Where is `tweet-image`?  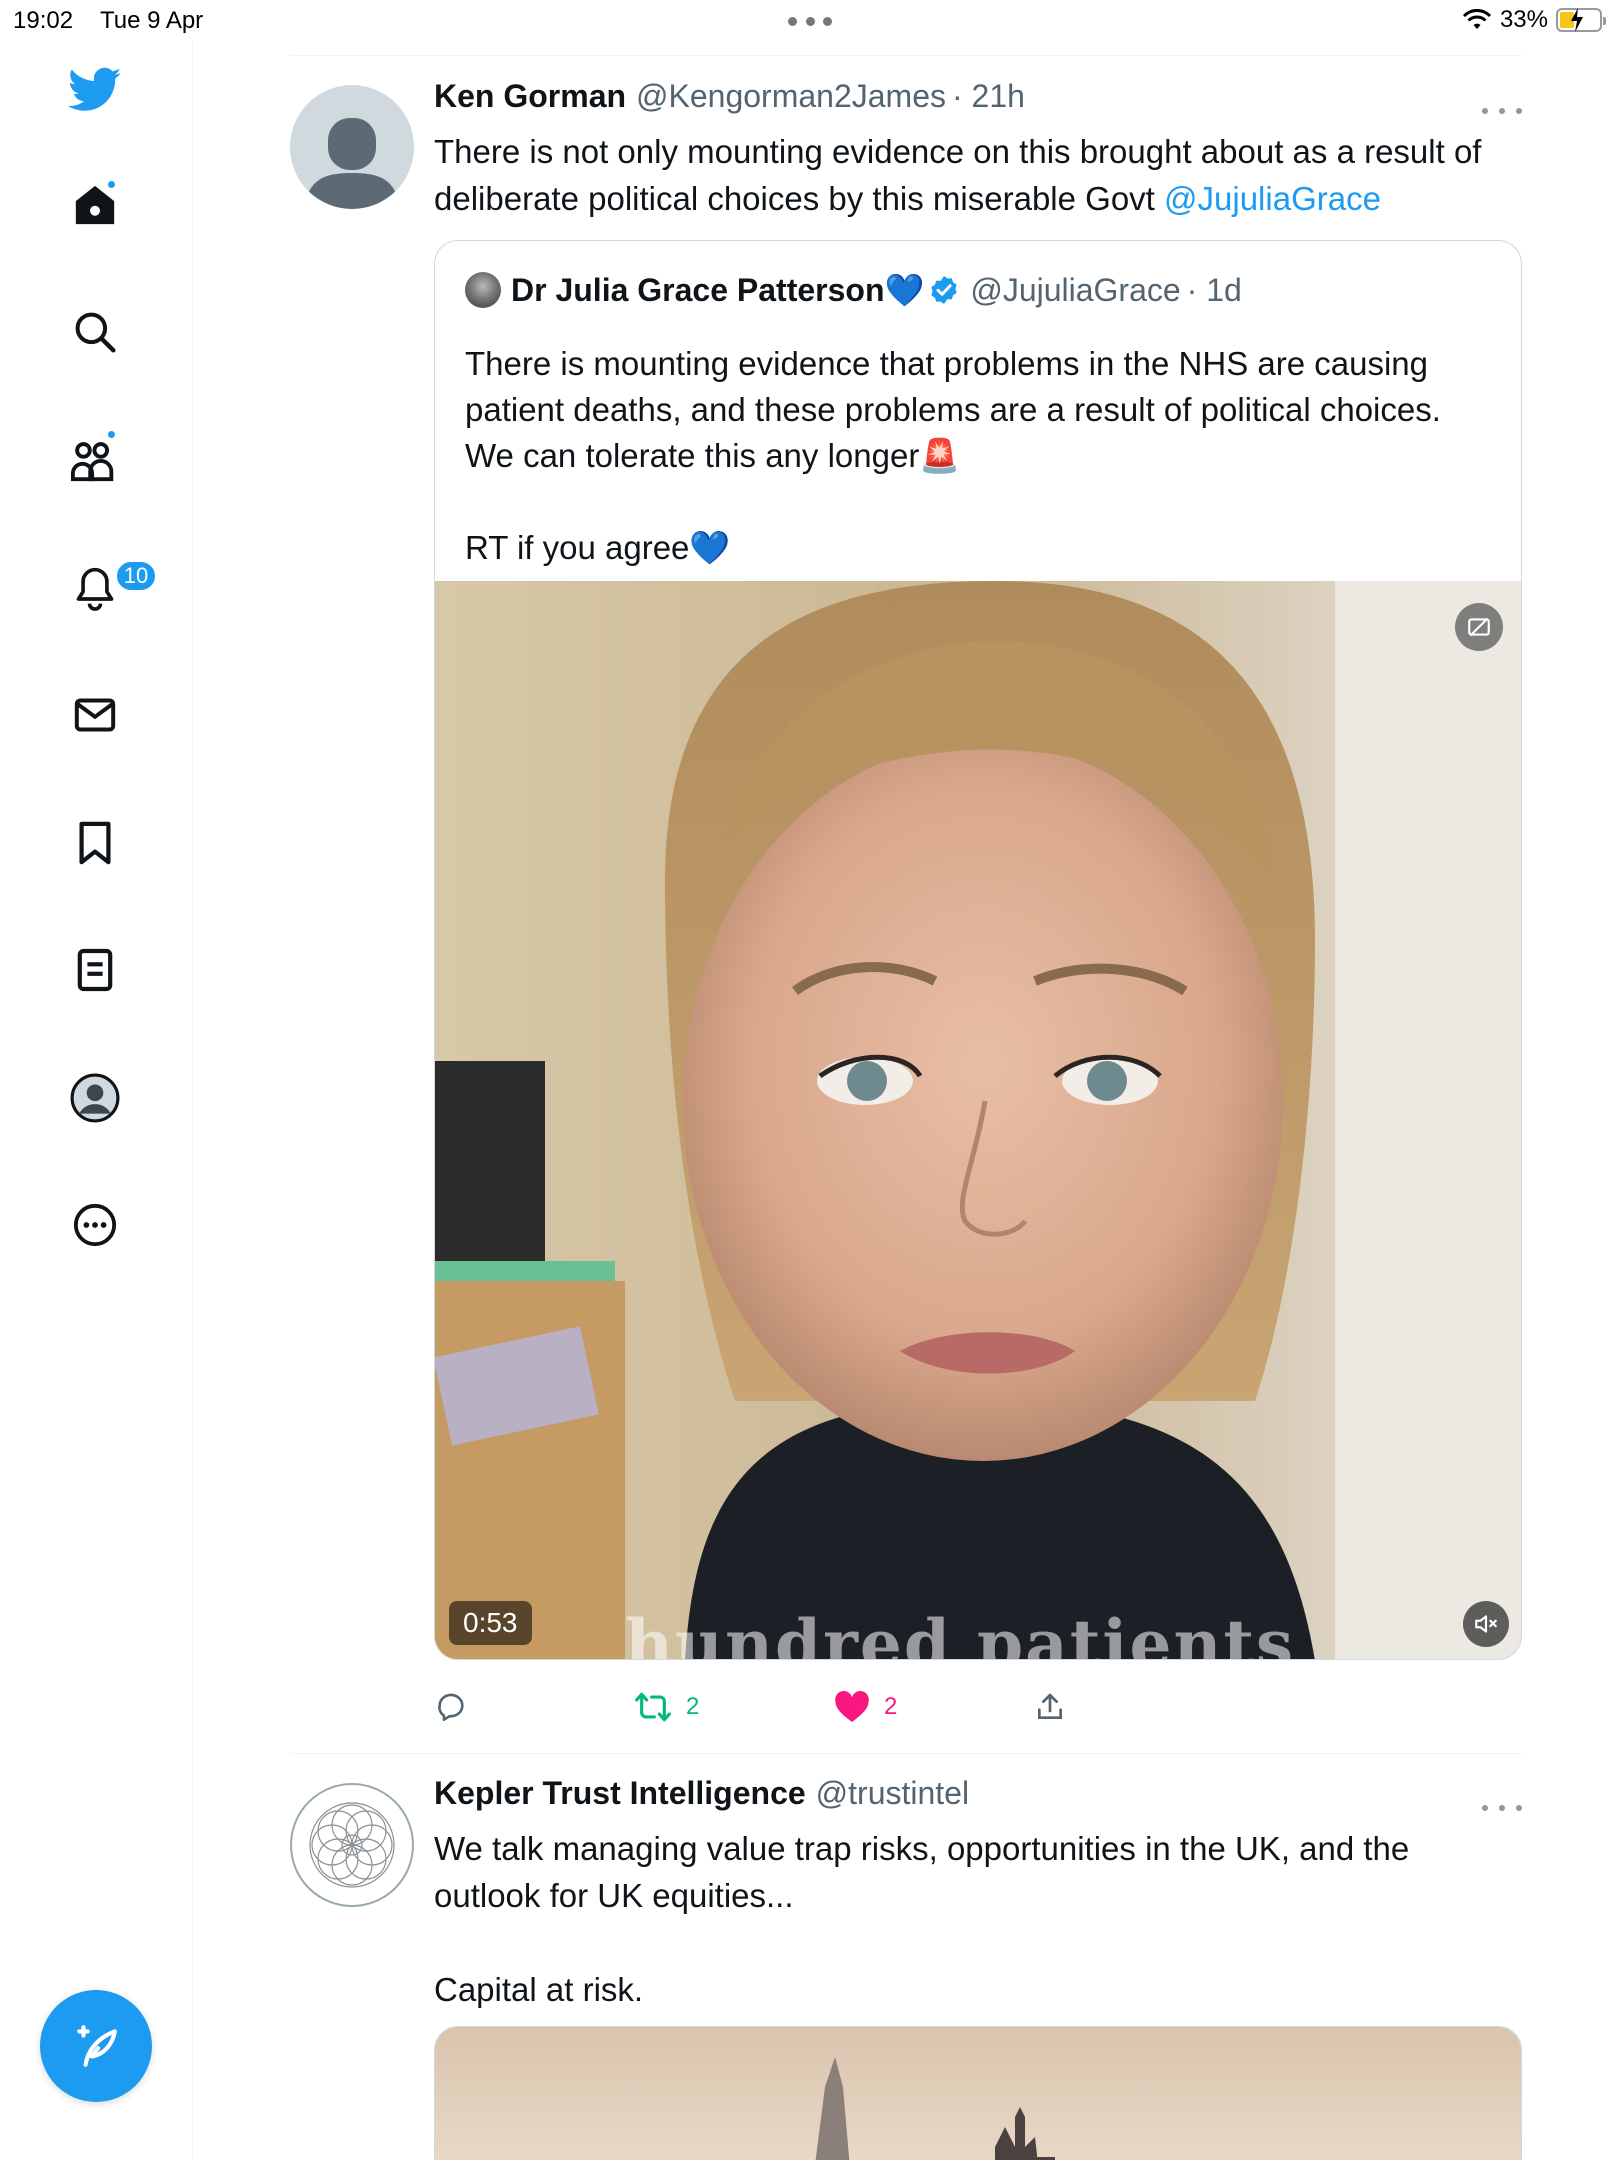 tweet-image is located at coordinates (978, 2093).